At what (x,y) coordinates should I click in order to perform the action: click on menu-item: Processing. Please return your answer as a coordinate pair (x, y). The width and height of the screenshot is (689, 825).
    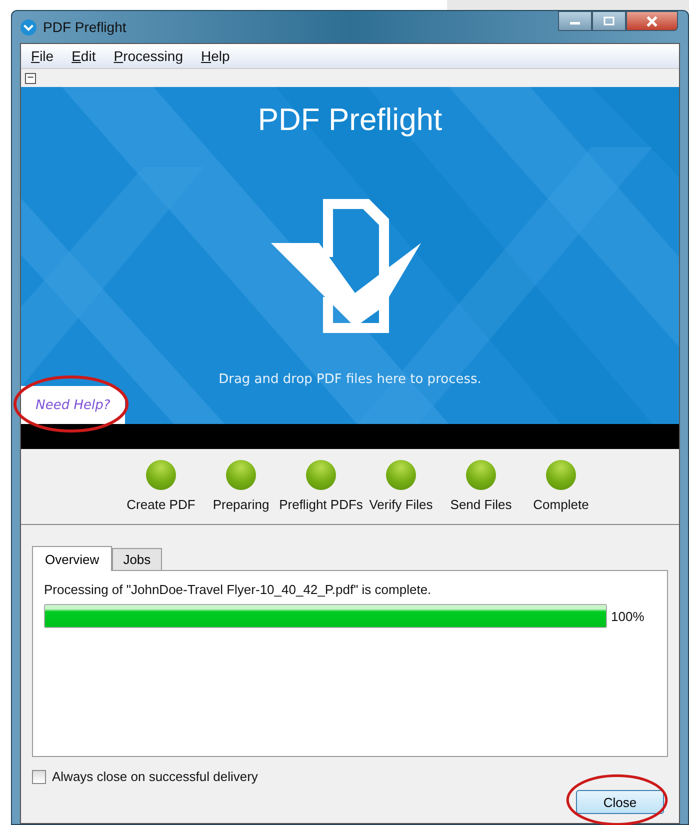
    Looking at the image, I should click on (148, 56).